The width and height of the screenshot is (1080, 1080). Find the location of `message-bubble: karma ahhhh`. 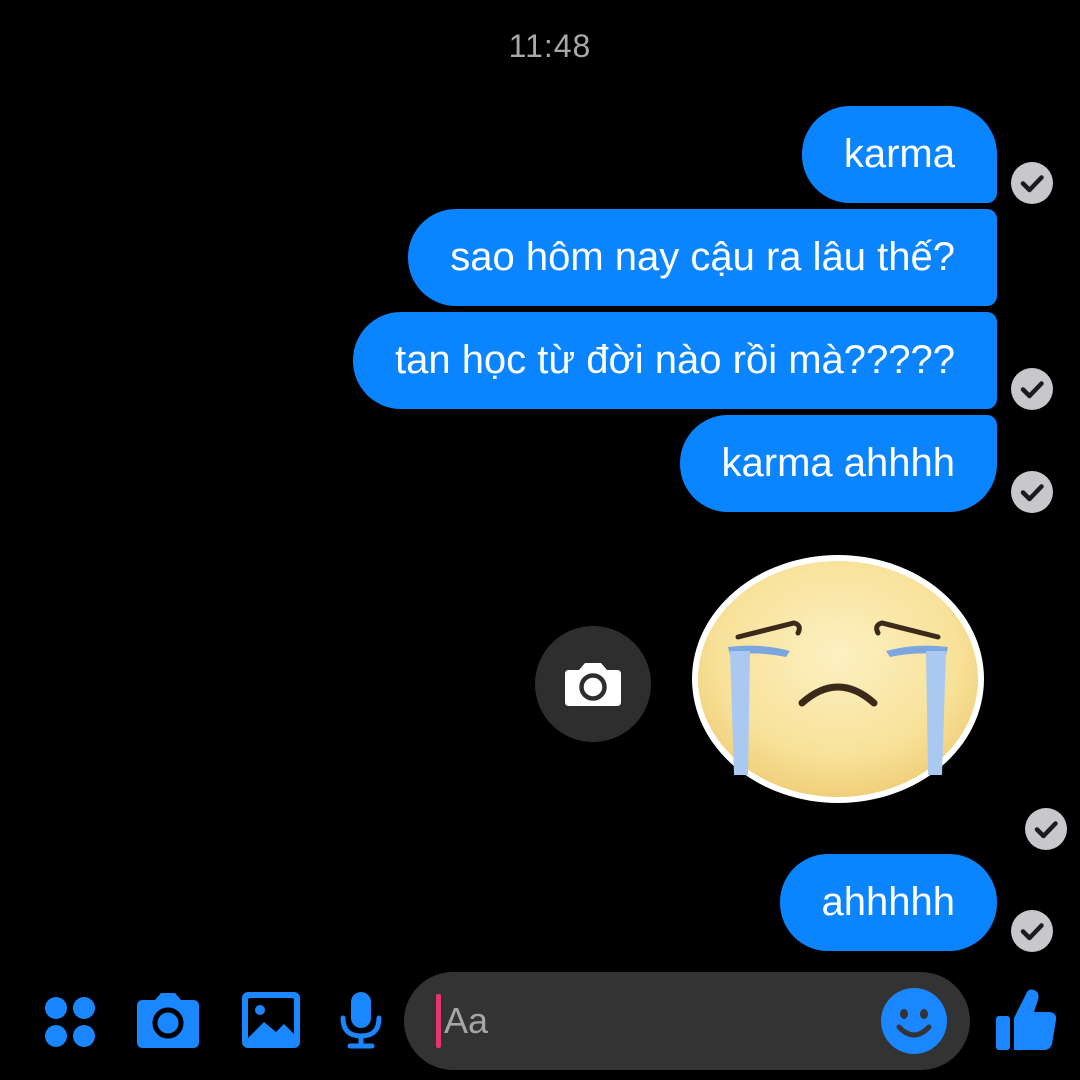

message-bubble: karma ahhhh is located at coordinates (838, 463).